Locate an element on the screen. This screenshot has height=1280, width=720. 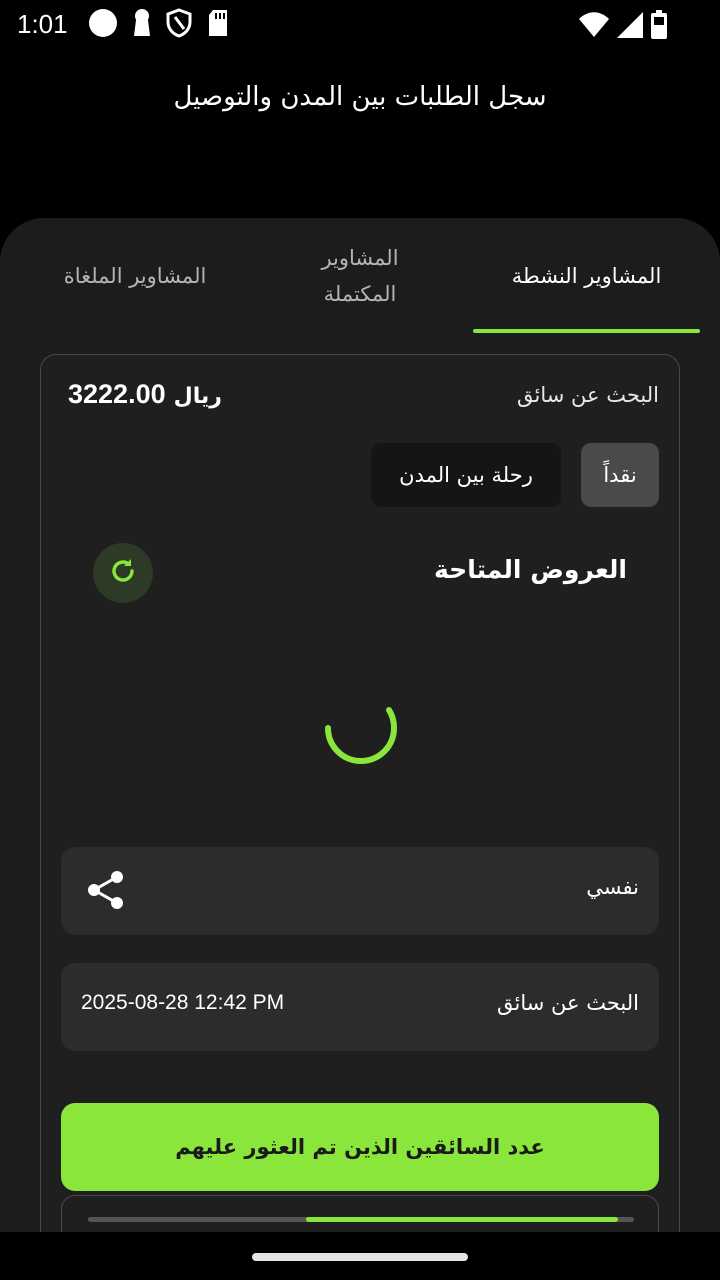
status-right-icons is located at coordinates (623, 27).